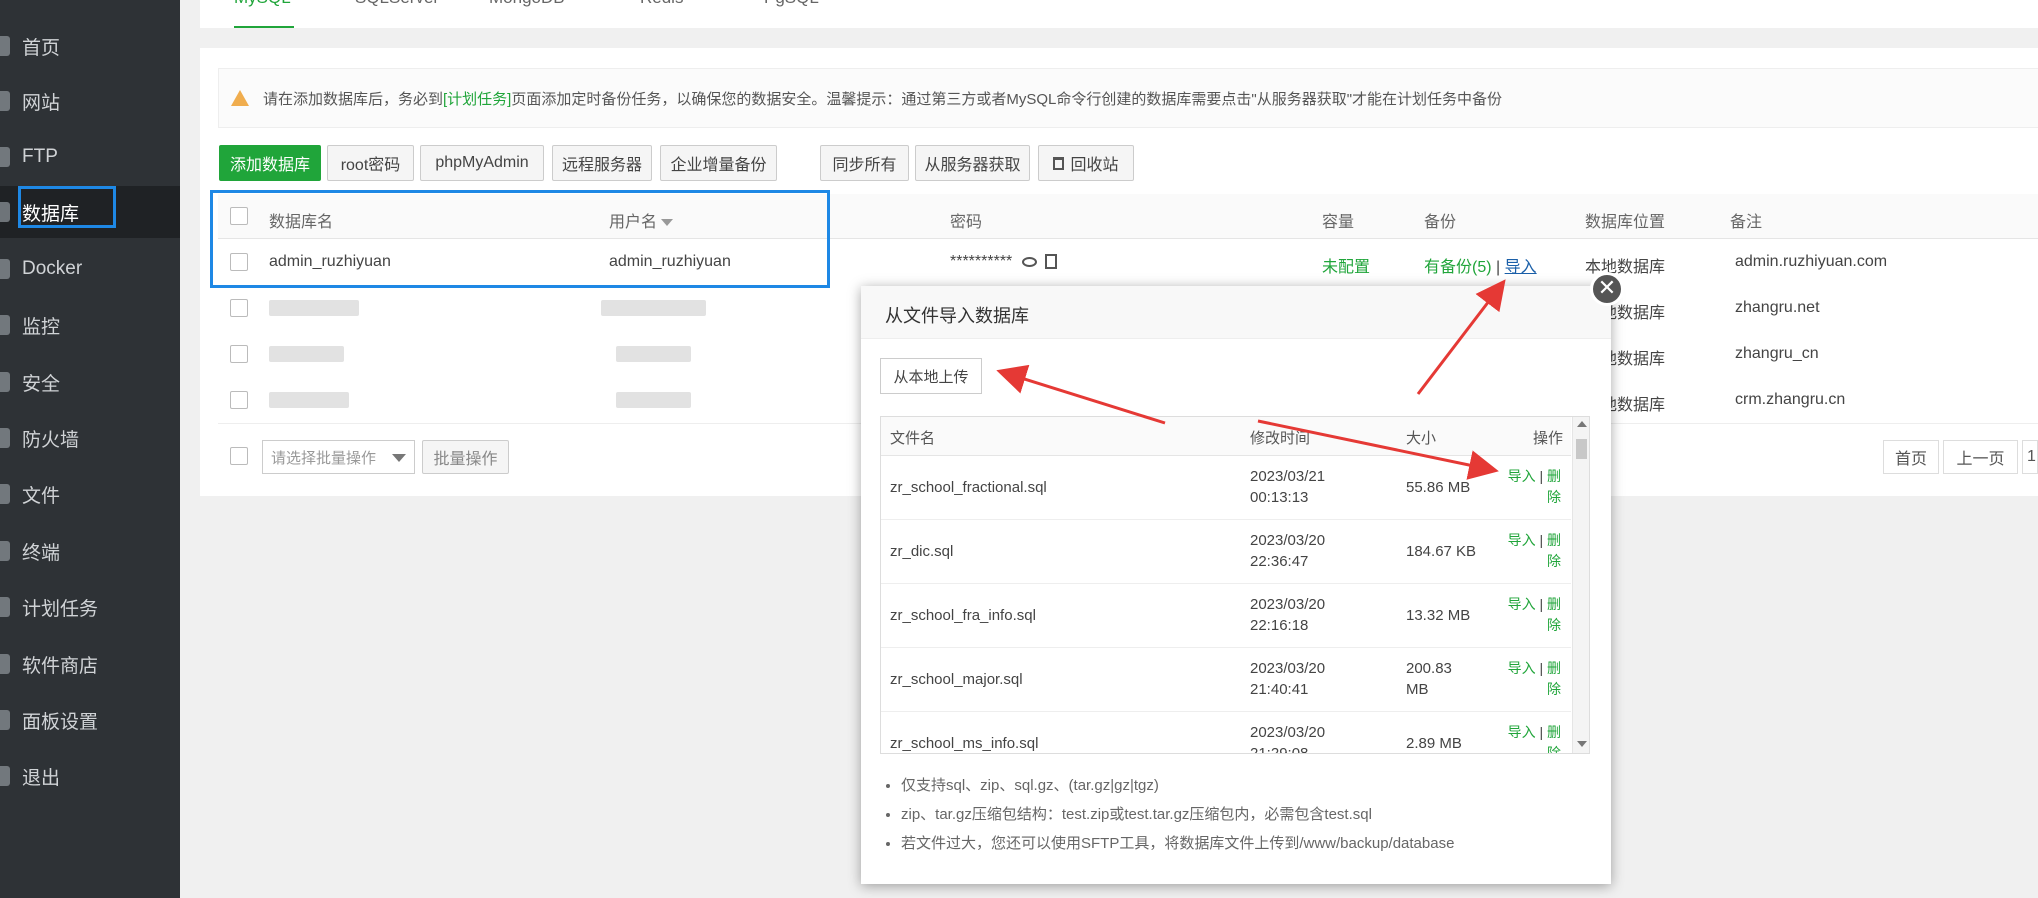 This screenshot has width=2038, height=898. What do you see at coordinates (1288, 540) in the screenshot?
I see `file-date: 2023/03/20` at bounding box center [1288, 540].